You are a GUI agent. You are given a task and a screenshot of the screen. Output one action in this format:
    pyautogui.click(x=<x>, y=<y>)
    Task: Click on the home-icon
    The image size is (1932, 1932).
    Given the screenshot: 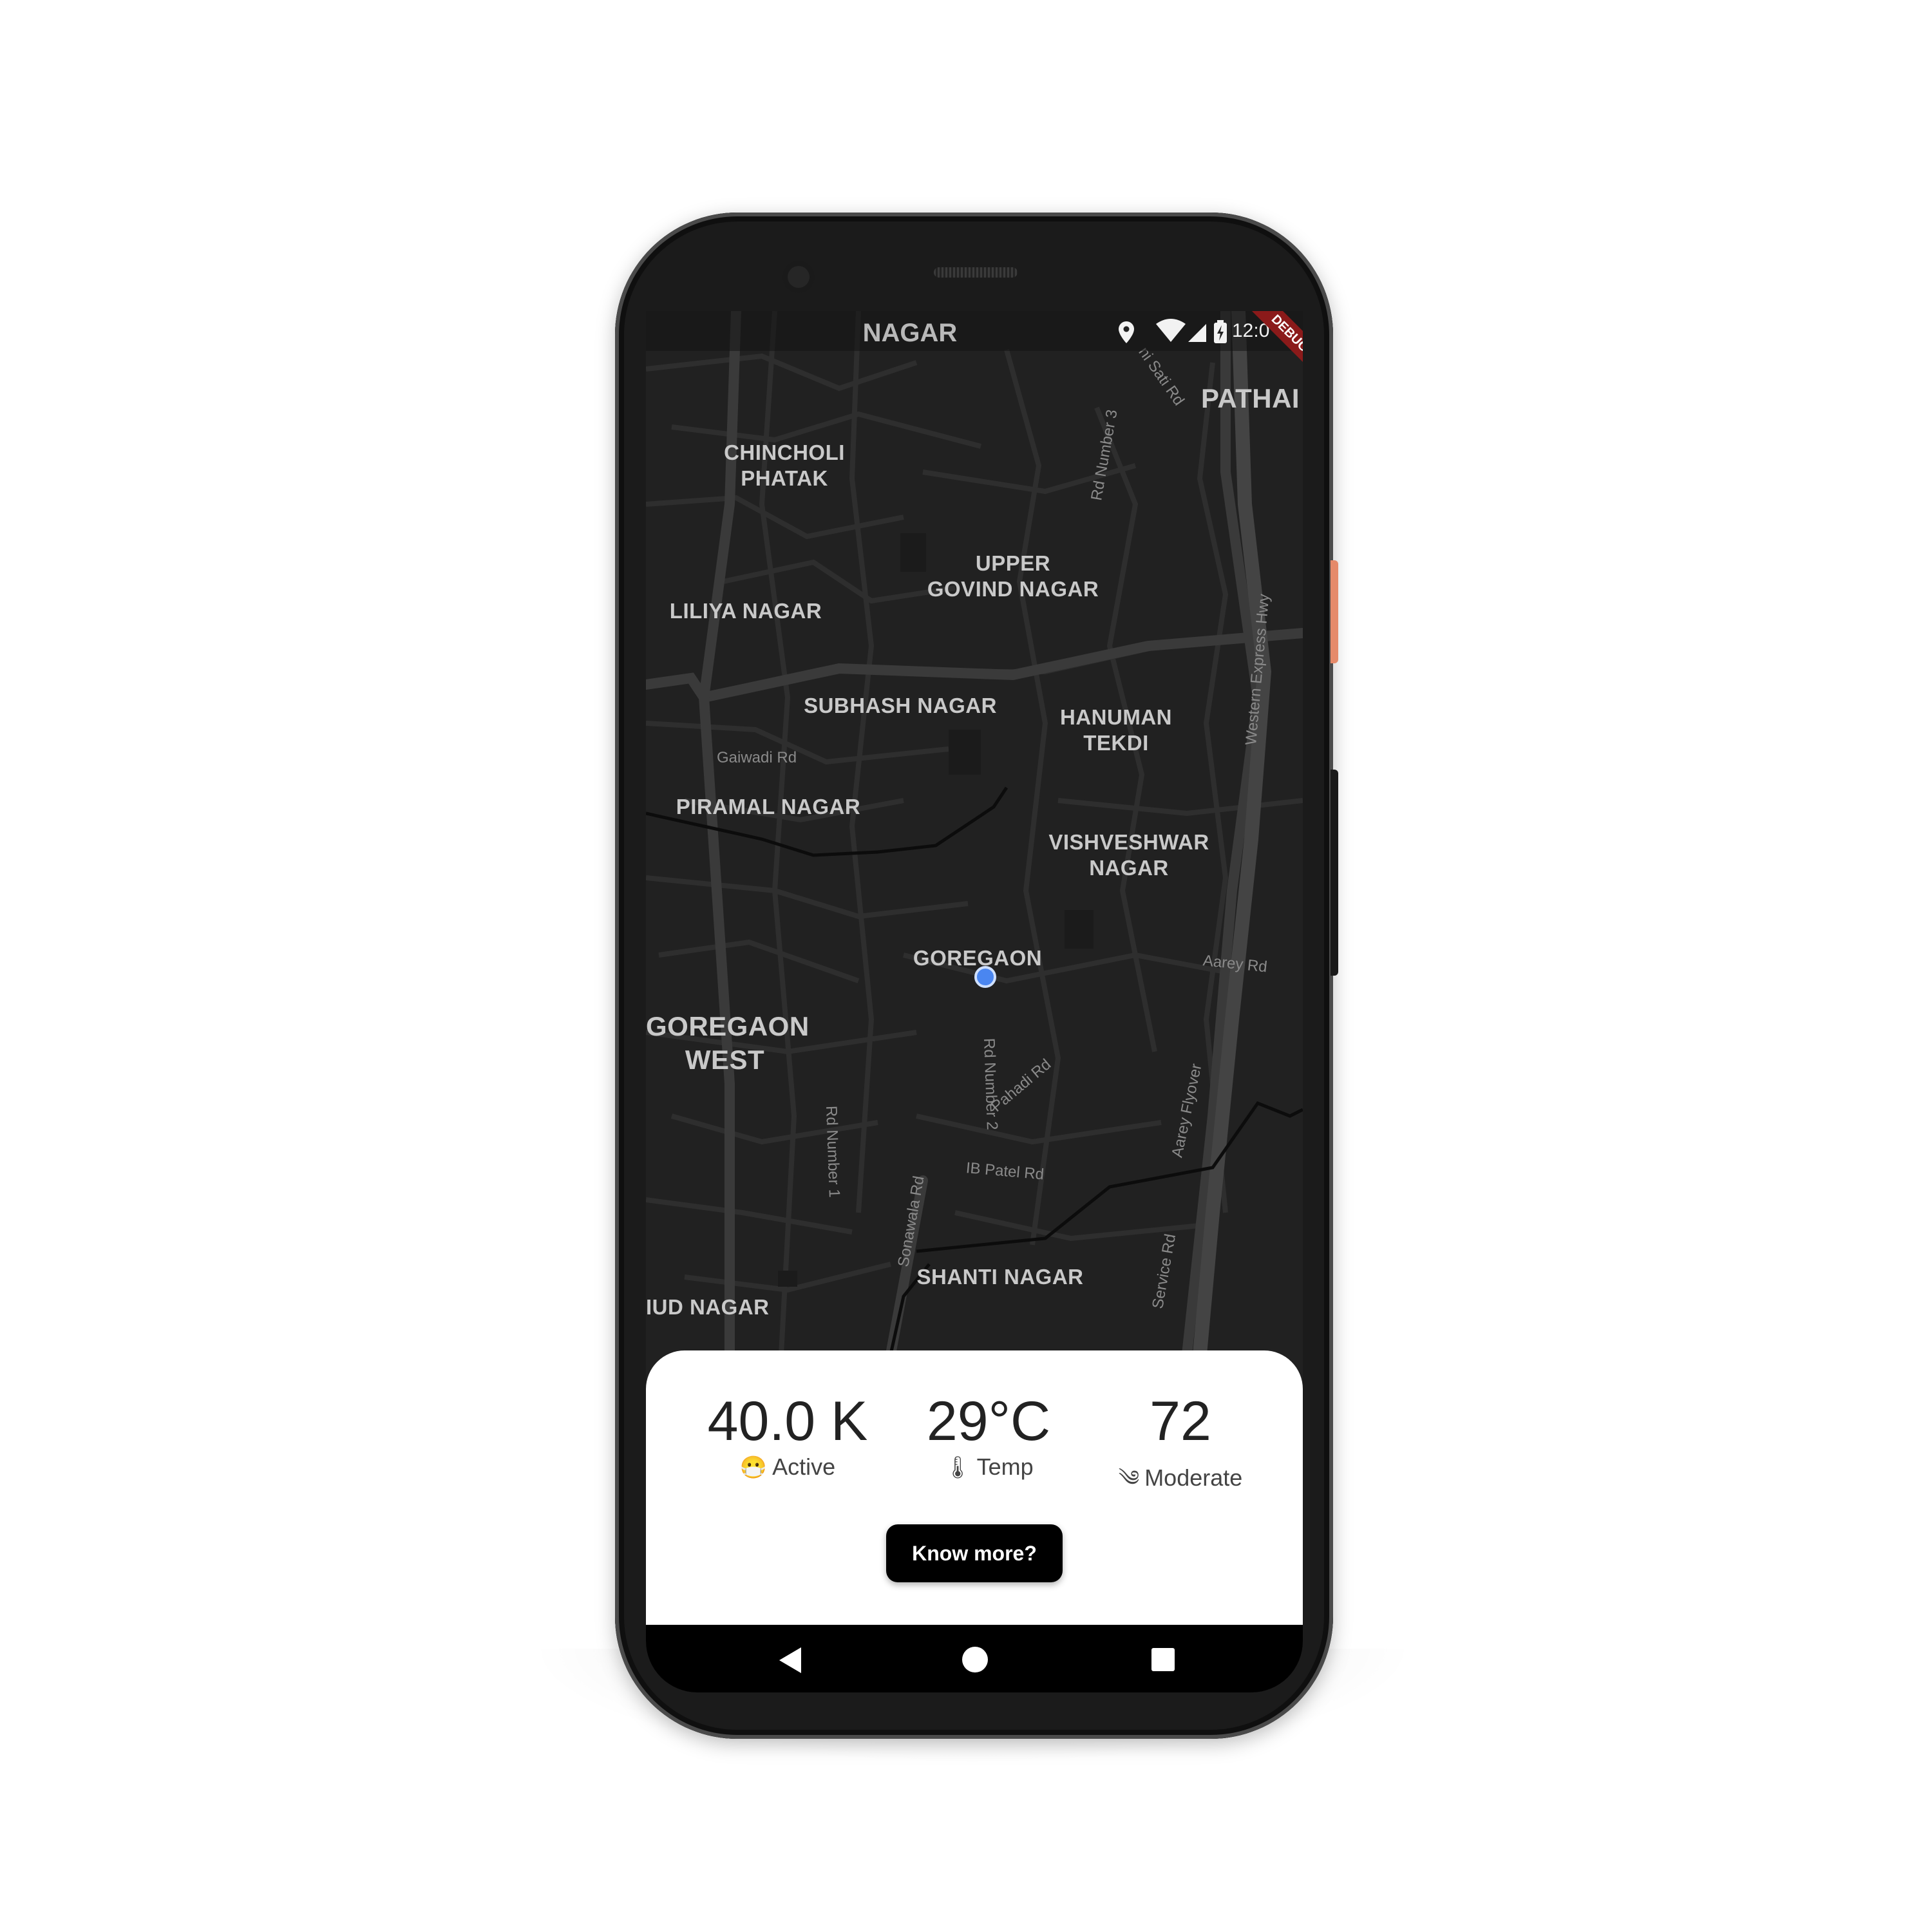 What is the action you would take?
    pyautogui.click(x=975, y=1659)
    